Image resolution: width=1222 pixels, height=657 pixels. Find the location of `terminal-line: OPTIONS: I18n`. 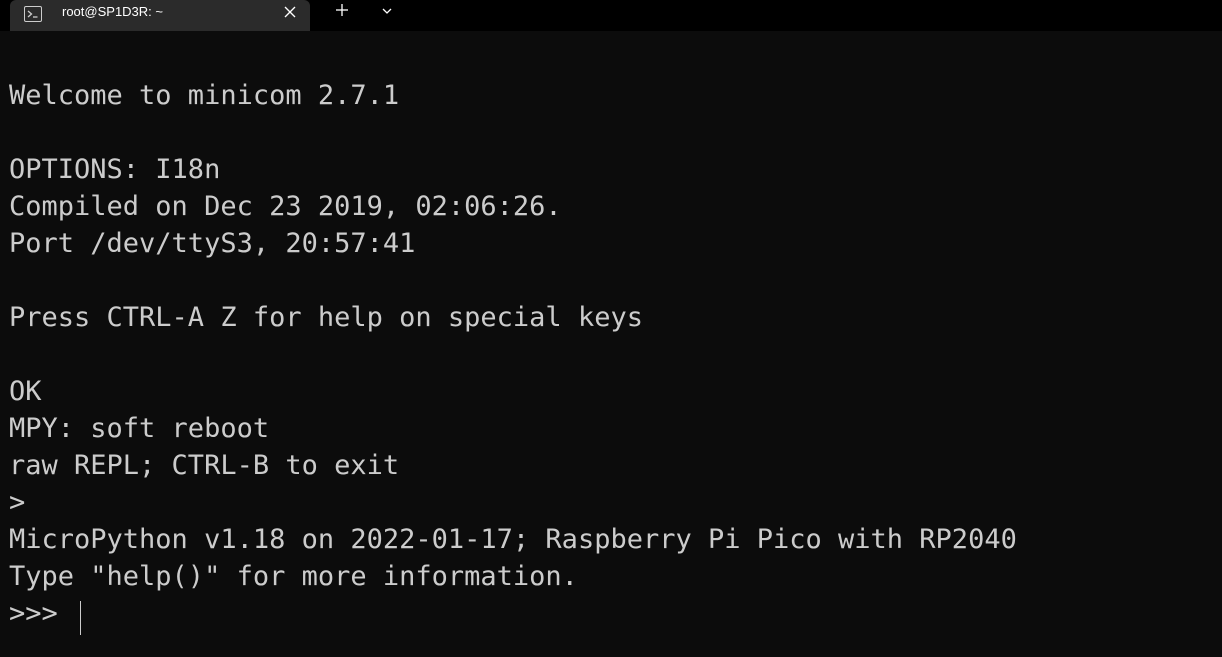

terminal-line: OPTIONS: I18n is located at coordinates (115, 169).